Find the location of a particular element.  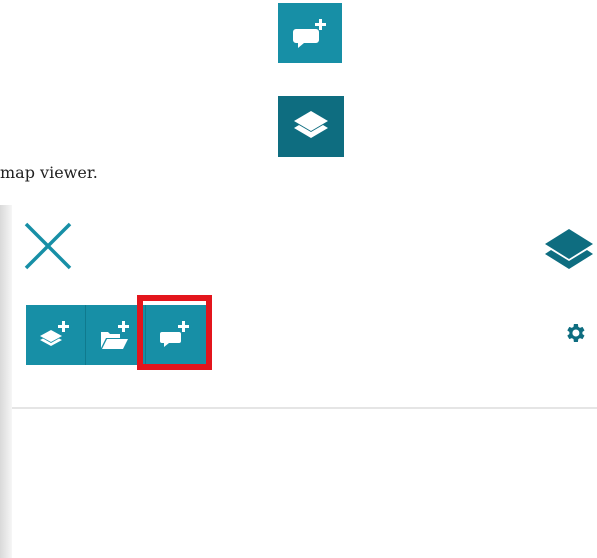

caption-text: map viewer. is located at coordinates (49, 172).